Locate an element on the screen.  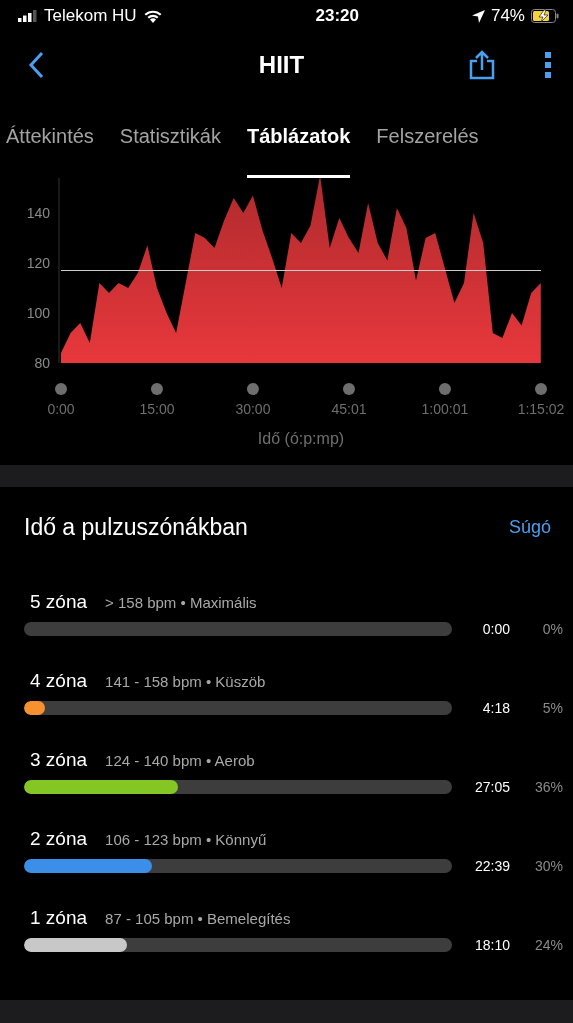
location-arrow-icon is located at coordinates (478, 16).